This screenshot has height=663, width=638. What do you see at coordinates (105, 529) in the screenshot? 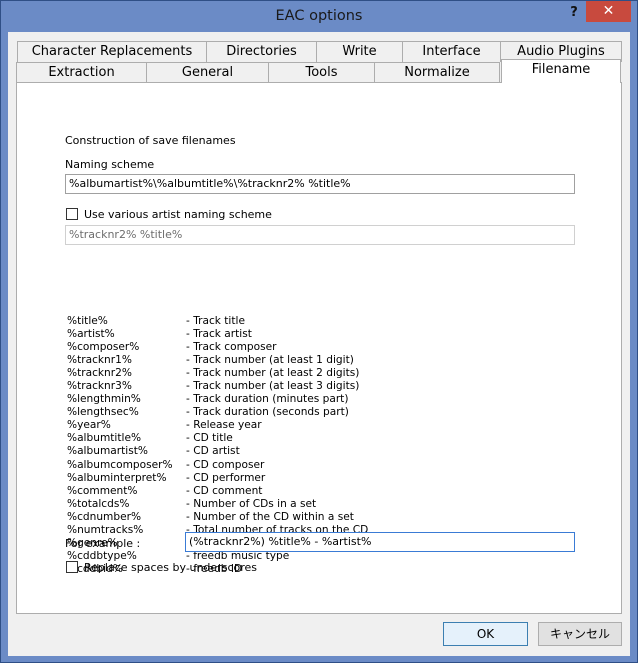
I see `variable-name: %numtracks%` at bounding box center [105, 529].